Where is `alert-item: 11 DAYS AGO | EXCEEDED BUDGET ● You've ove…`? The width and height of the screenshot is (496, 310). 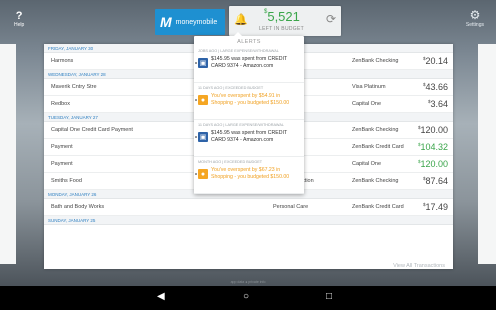
alert-item: 11 DAYS AGO | EXCEEDED BUDGET ● You've ove… is located at coordinates (249, 101).